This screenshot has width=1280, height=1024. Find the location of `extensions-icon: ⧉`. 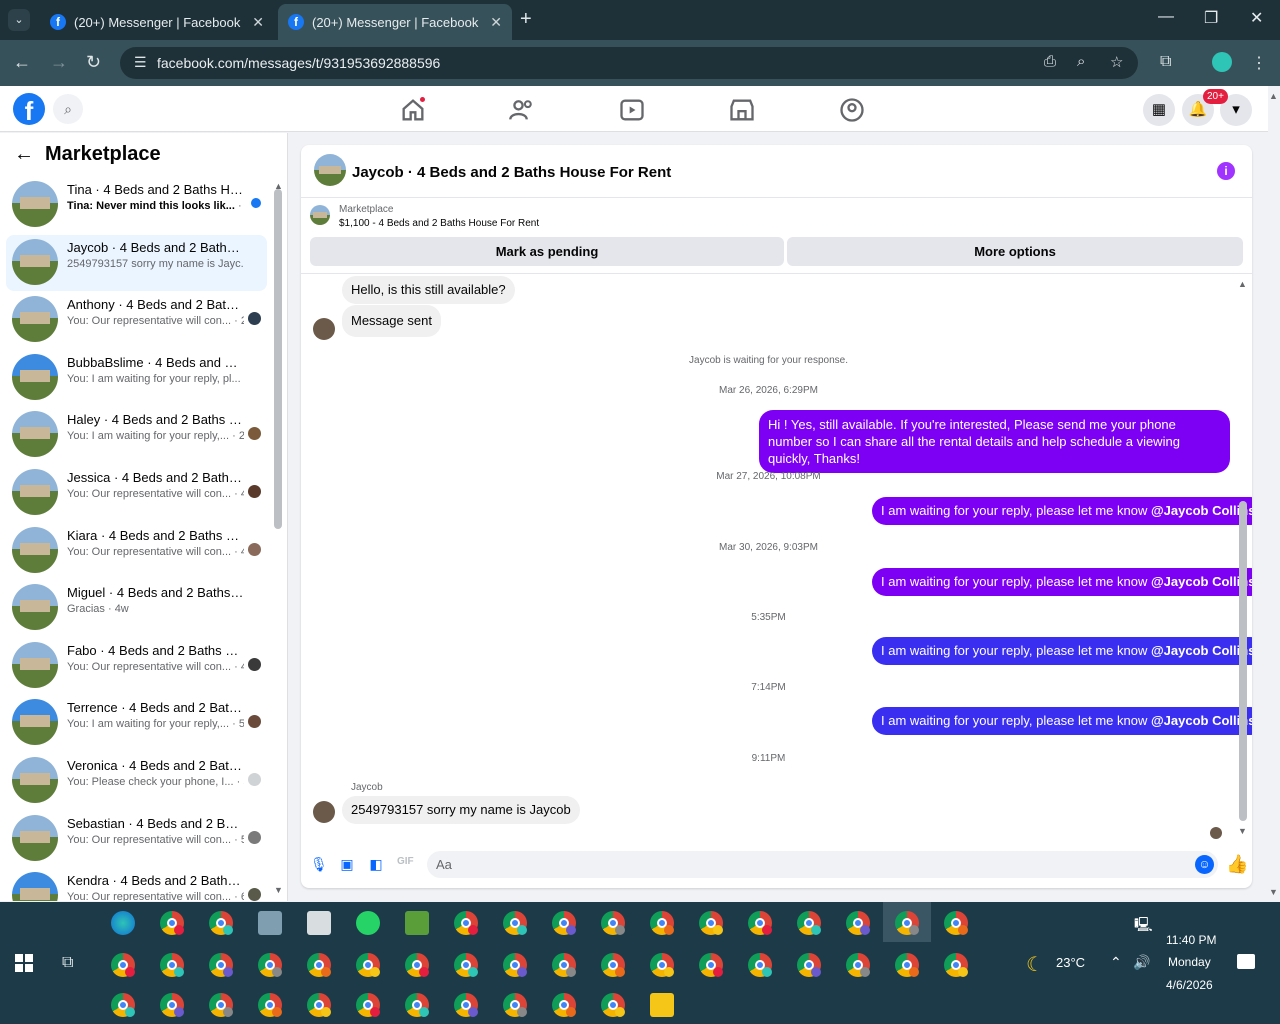

extensions-icon: ⧉ is located at coordinates (1165, 62).